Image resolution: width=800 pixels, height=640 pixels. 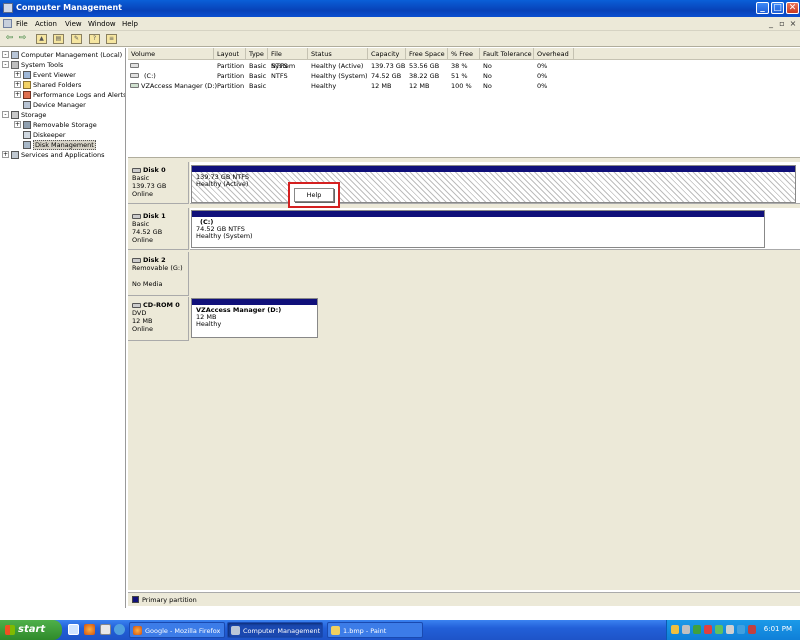 I want to click on window-title: Computer Management, so click(x=69, y=7).